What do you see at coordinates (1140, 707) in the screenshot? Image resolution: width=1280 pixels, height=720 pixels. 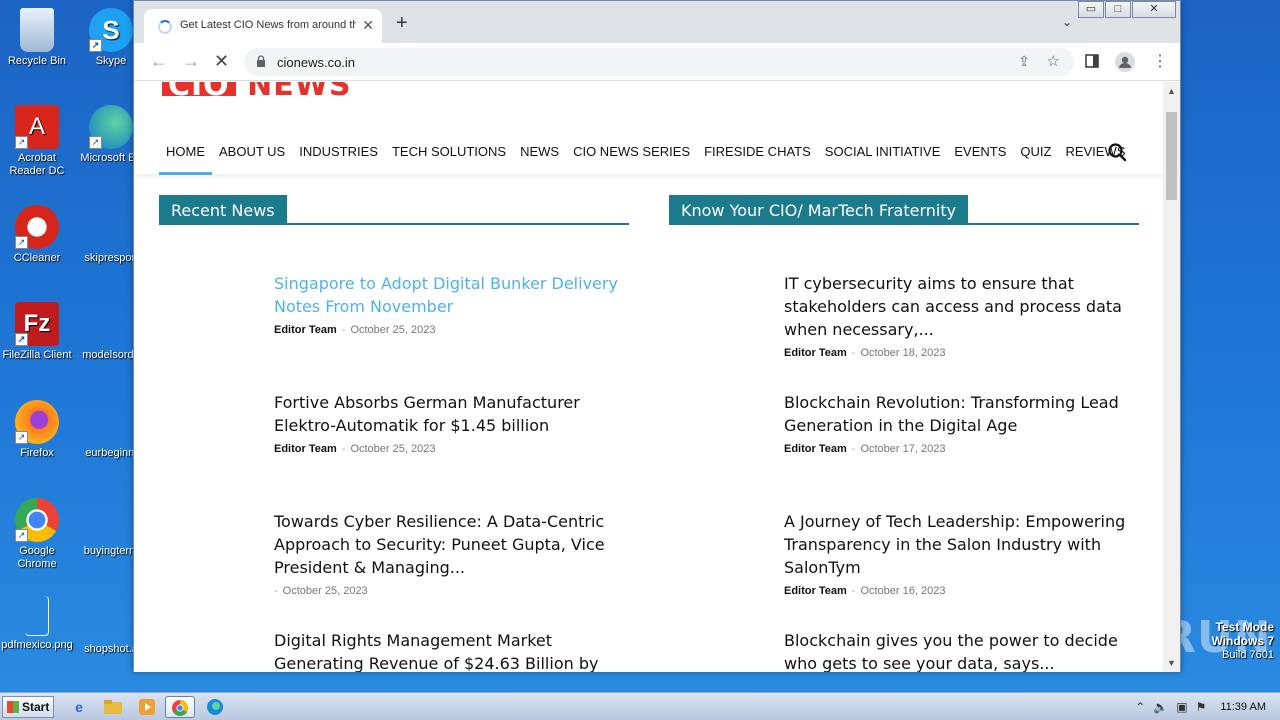 I see `tray-expand-icon: ⌃` at bounding box center [1140, 707].